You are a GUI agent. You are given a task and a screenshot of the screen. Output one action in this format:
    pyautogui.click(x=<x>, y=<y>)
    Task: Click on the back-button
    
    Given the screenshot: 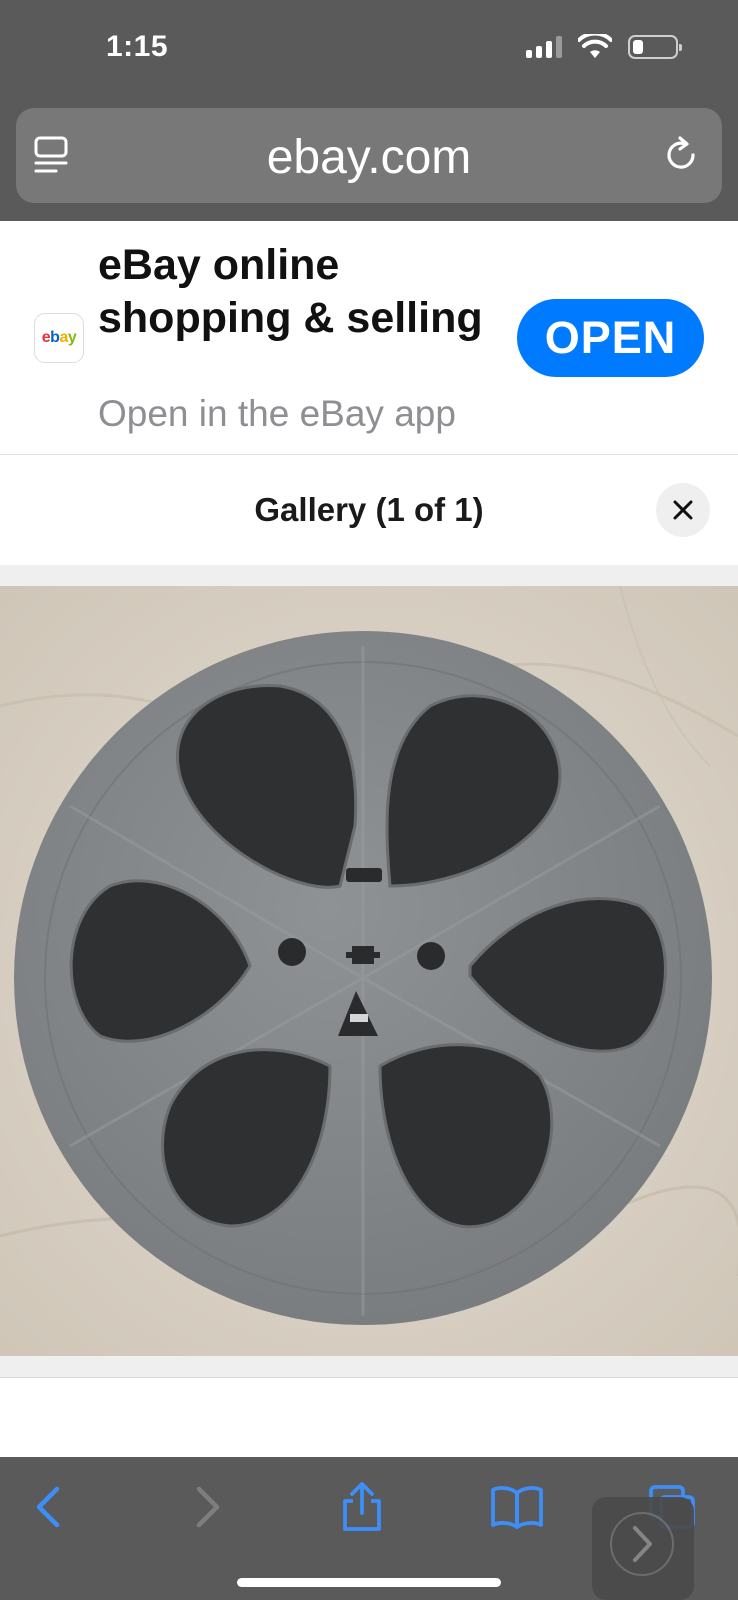 What is the action you would take?
    pyautogui.click(x=48, y=1507)
    